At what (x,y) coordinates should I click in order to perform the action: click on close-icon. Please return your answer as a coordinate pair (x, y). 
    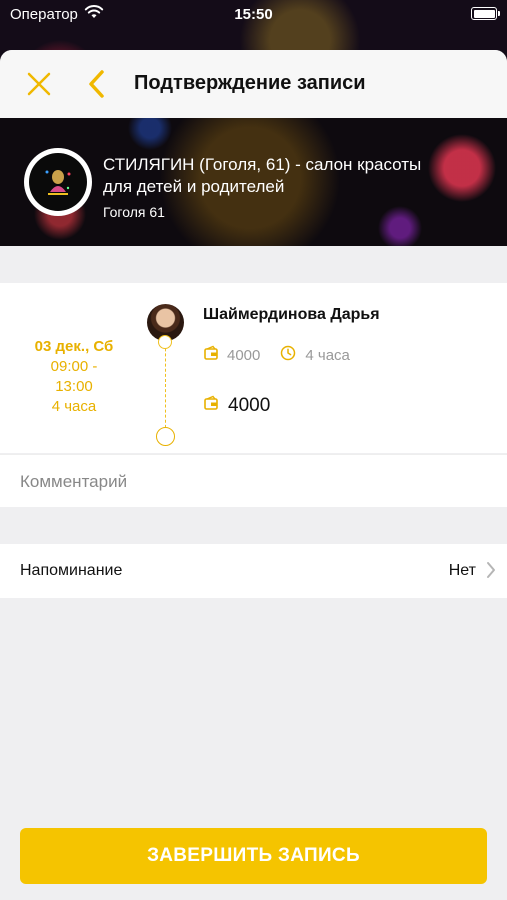
    Looking at the image, I should click on (39, 84).